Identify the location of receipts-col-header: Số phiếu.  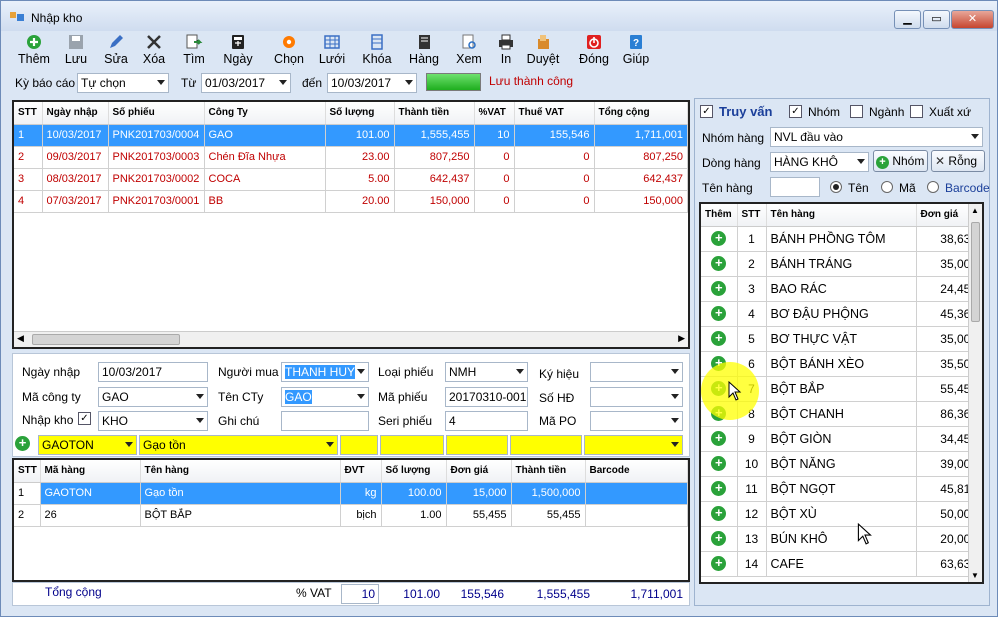
(156, 113).